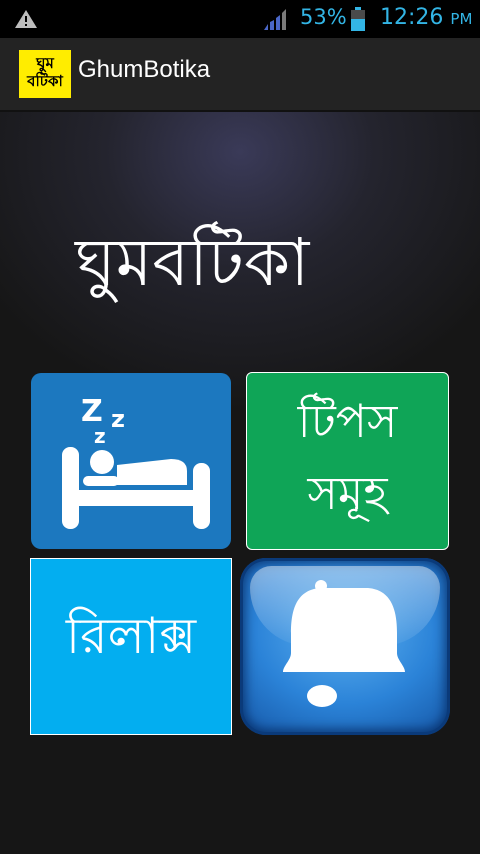  I want to click on action-bar: ঘুম বটিকা GhumBotika, so click(240, 75).